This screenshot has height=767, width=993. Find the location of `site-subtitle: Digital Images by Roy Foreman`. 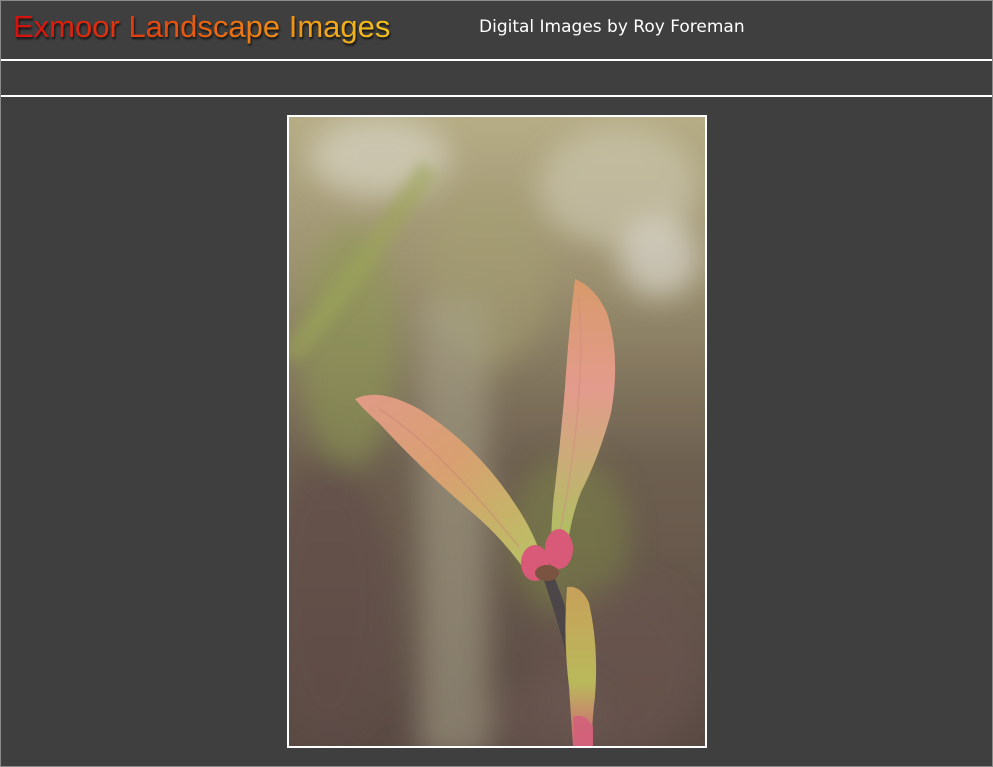

site-subtitle: Digital Images by Roy Foreman is located at coordinates (612, 27).